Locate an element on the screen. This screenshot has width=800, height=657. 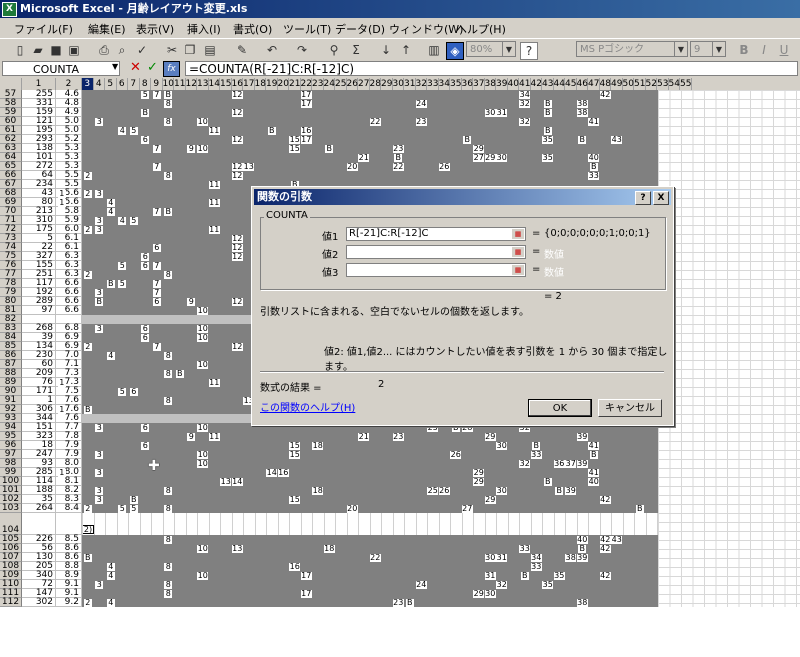
name-box: COUNTA is located at coordinates (61, 68).